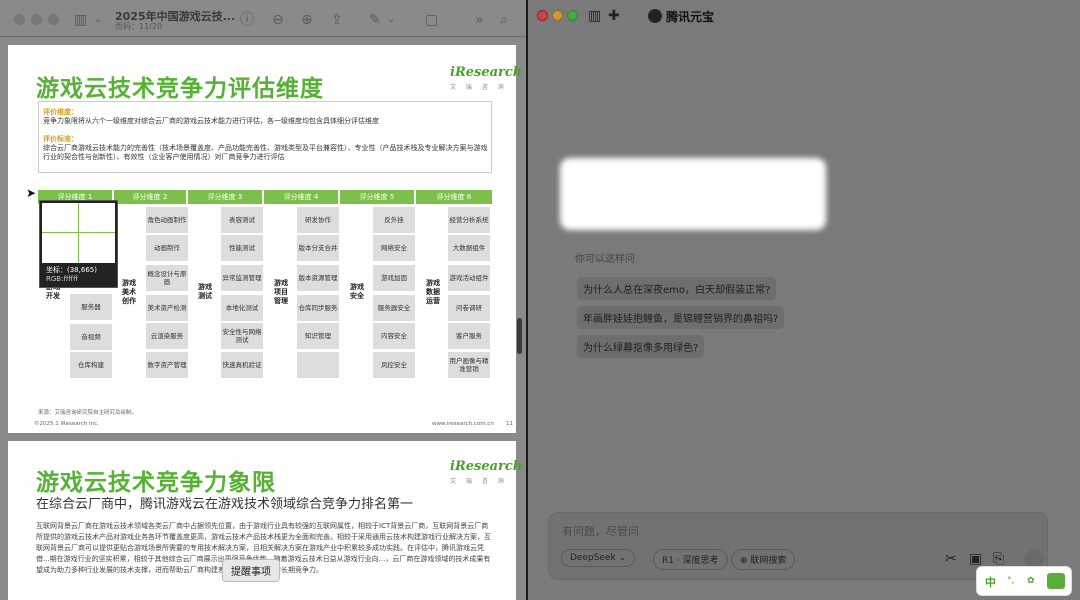 This screenshot has height=600, width=1080. Describe the element at coordinates (167, 220) in the screenshot. I see `cell: 角色动画制作` at that location.